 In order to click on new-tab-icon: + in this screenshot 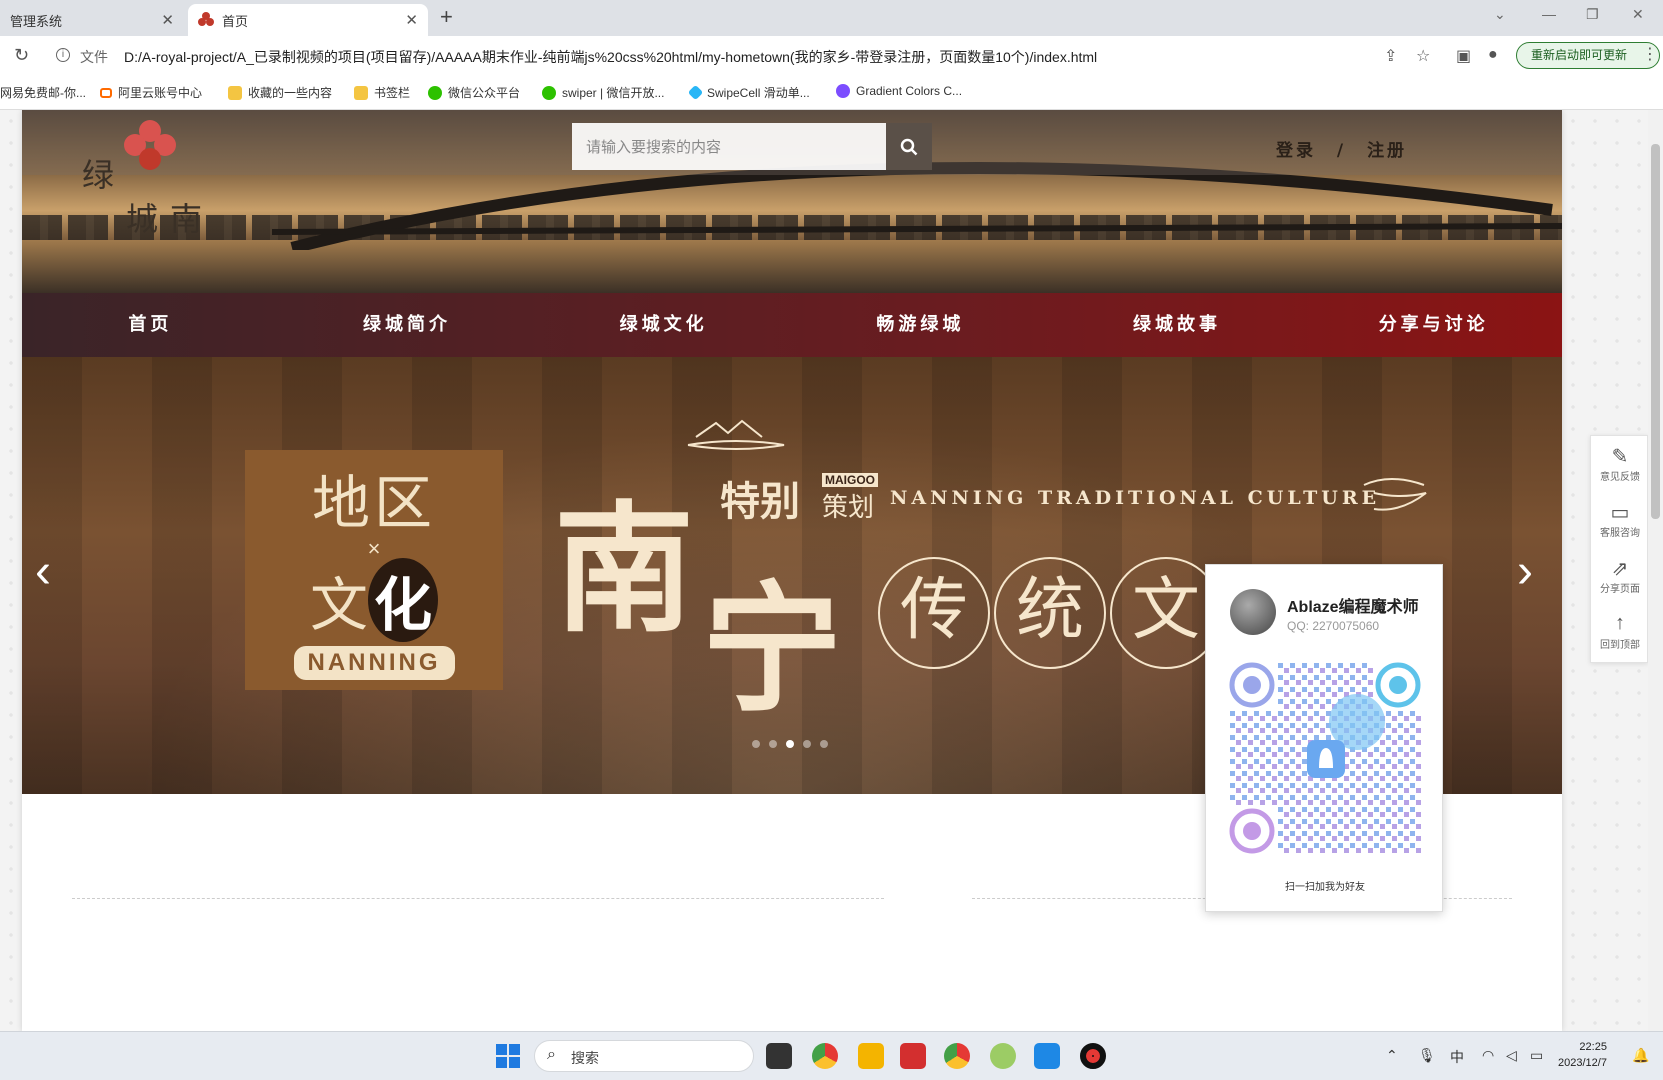, I will do `click(446, 17)`.